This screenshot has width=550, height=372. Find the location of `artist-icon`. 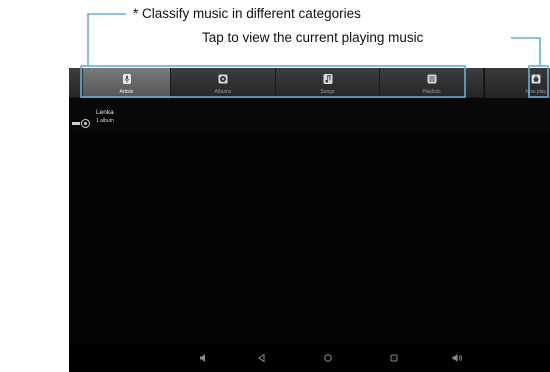

artist-icon is located at coordinates (126, 79).